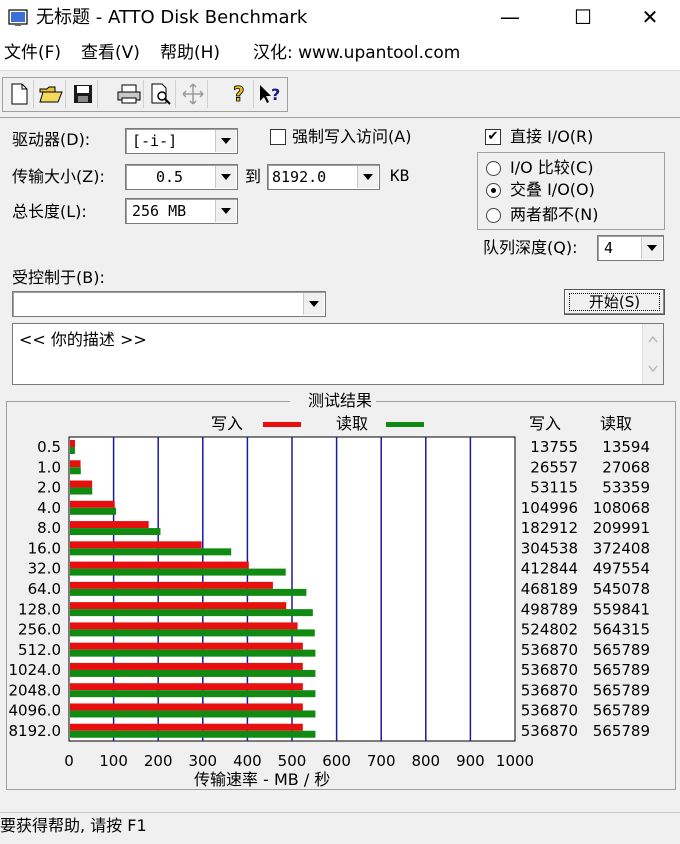  What do you see at coordinates (621, 508) in the screenshot?
I see `read-value-label: 108068` at bounding box center [621, 508].